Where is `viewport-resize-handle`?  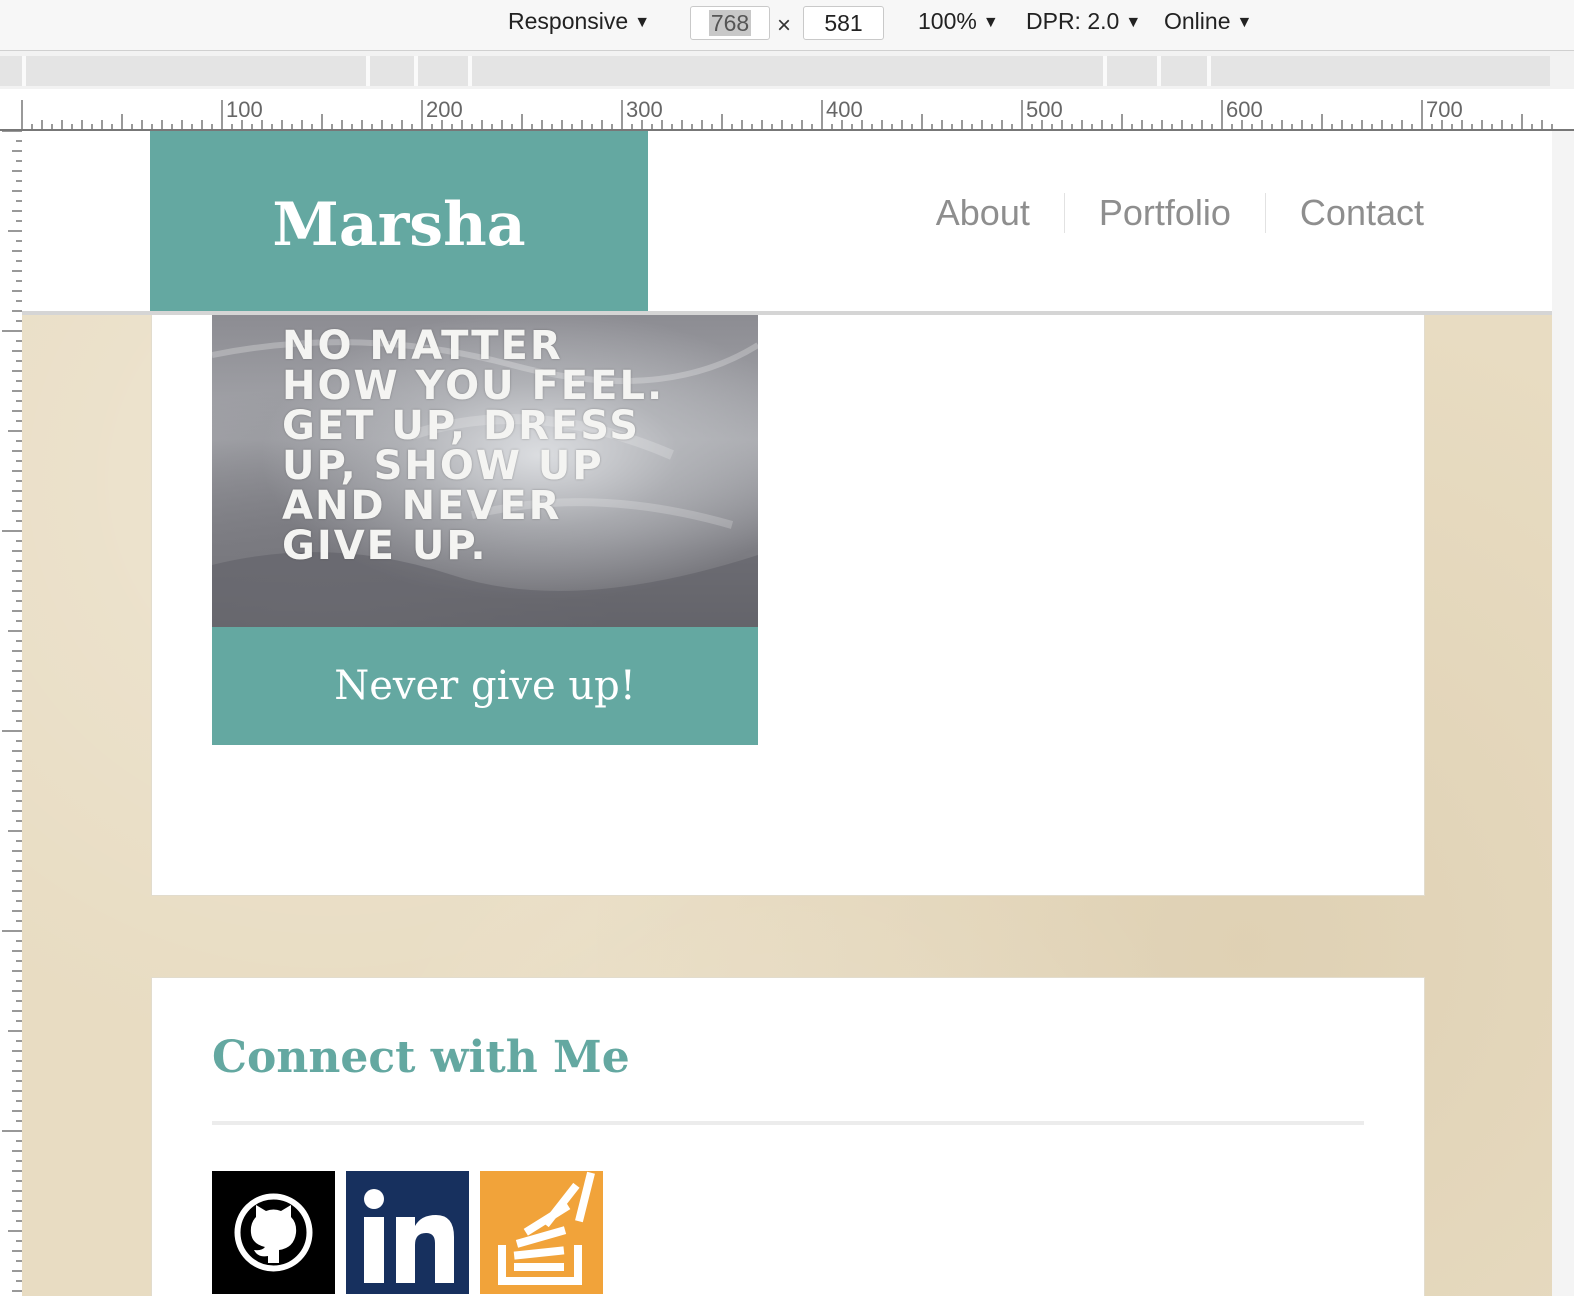 viewport-resize-handle is located at coordinates (1563, 713).